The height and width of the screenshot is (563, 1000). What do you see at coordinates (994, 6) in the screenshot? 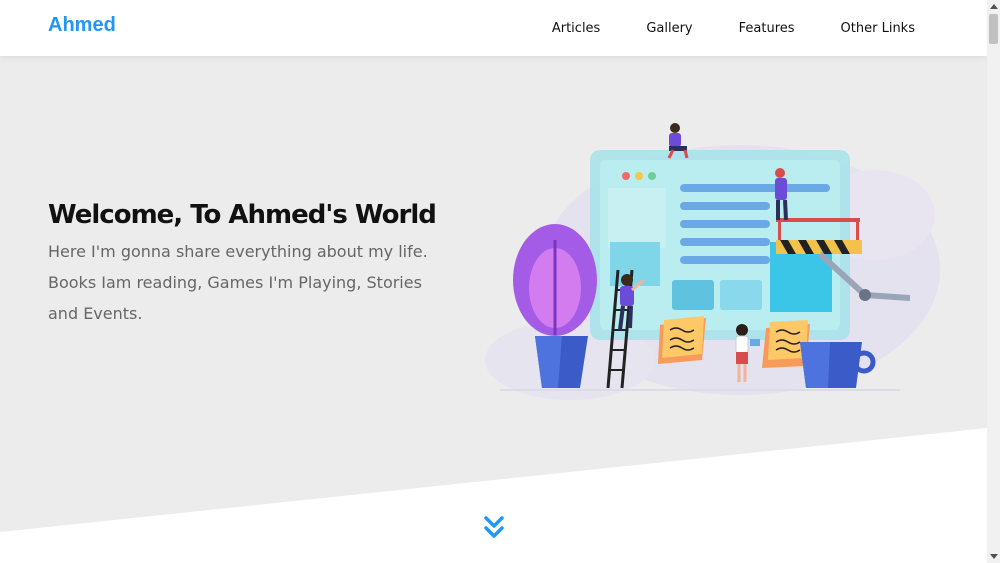
I see `scroll-up-arrow-icon` at bounding box center [994, 6].